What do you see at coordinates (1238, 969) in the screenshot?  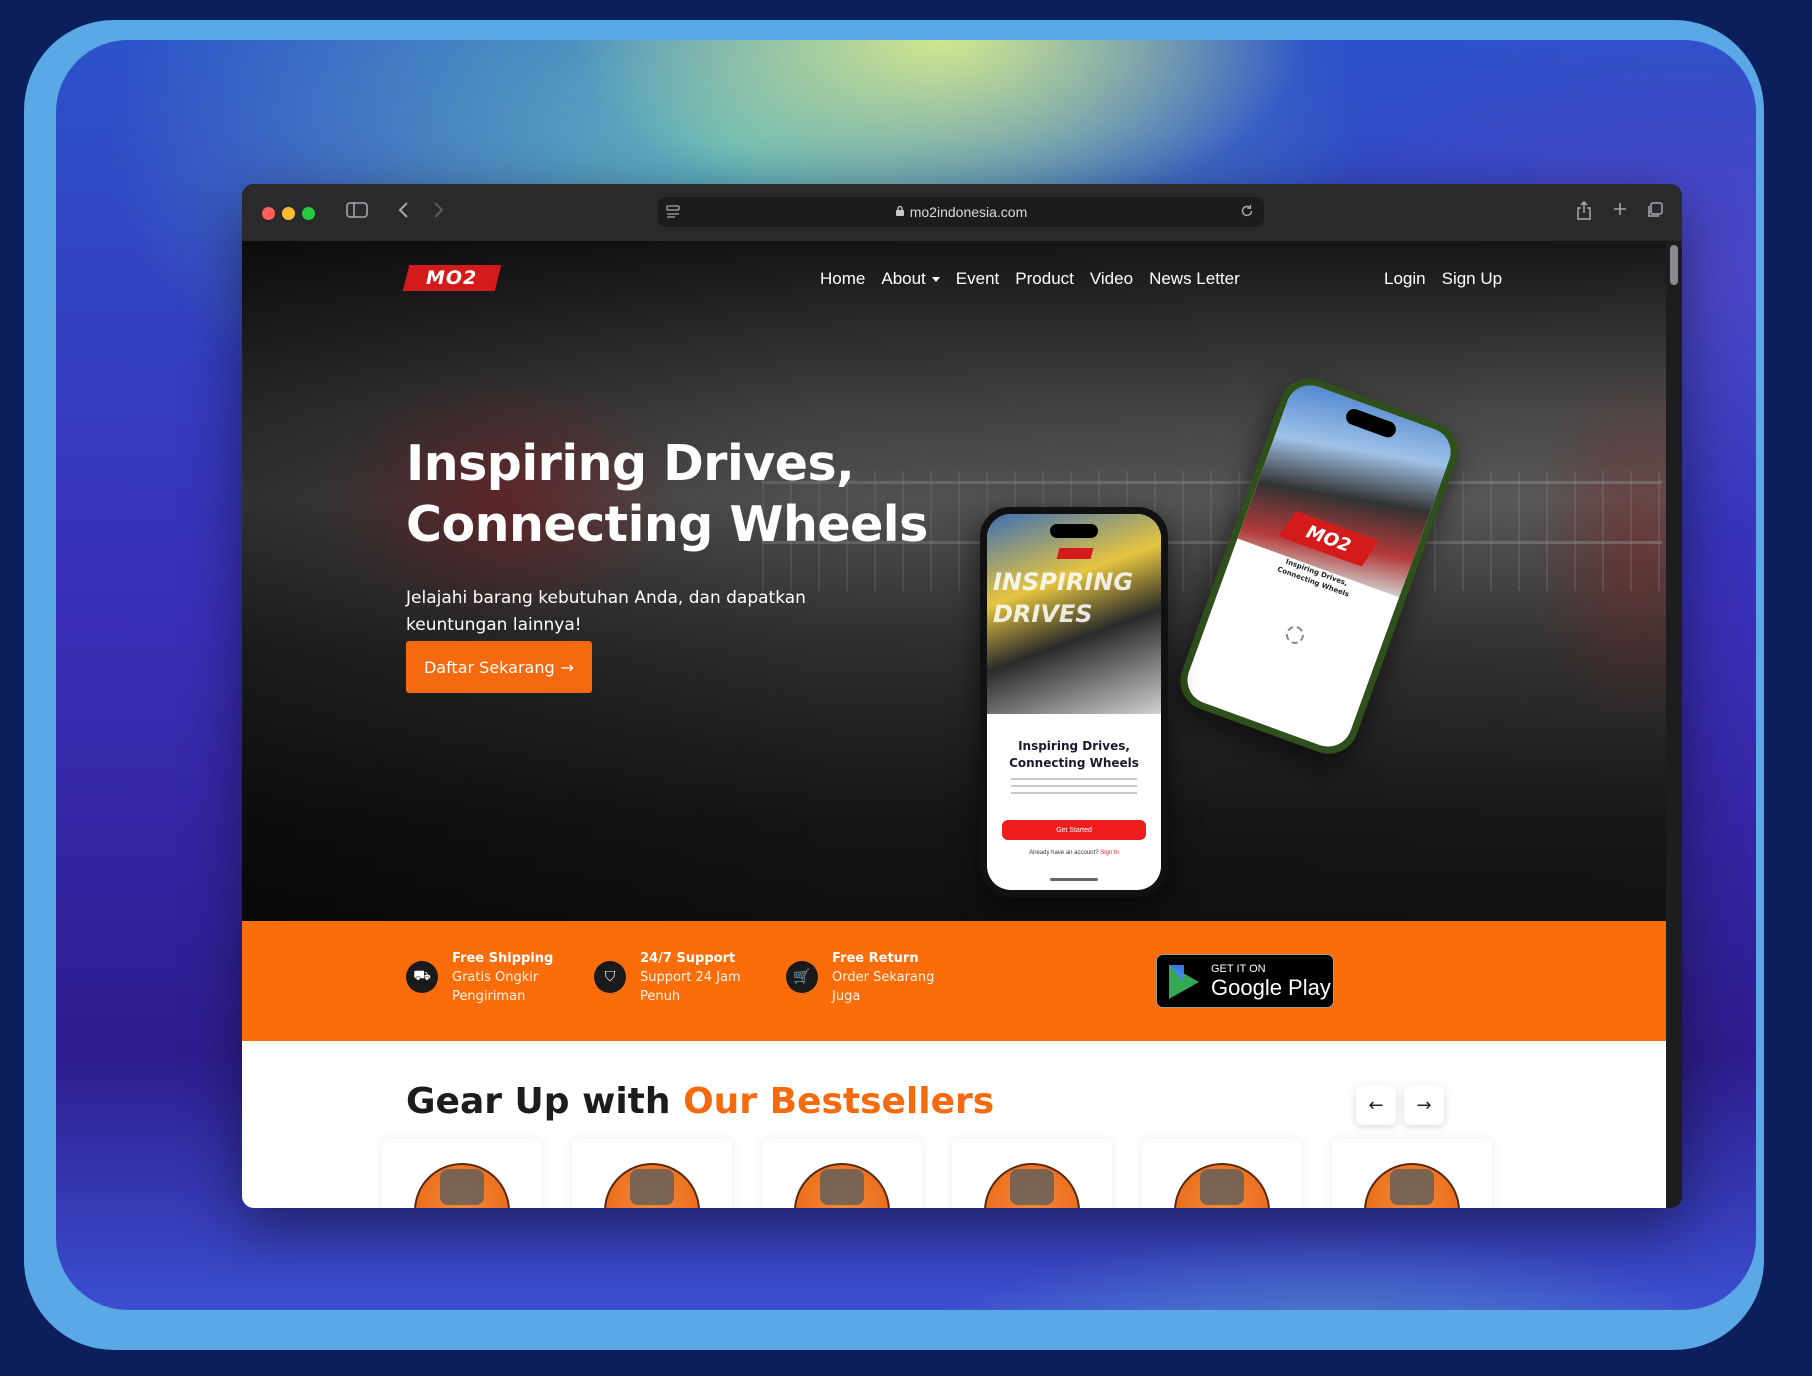 I see `google-play-small-text: GET IT ON` at bounding box center [1238, 969].